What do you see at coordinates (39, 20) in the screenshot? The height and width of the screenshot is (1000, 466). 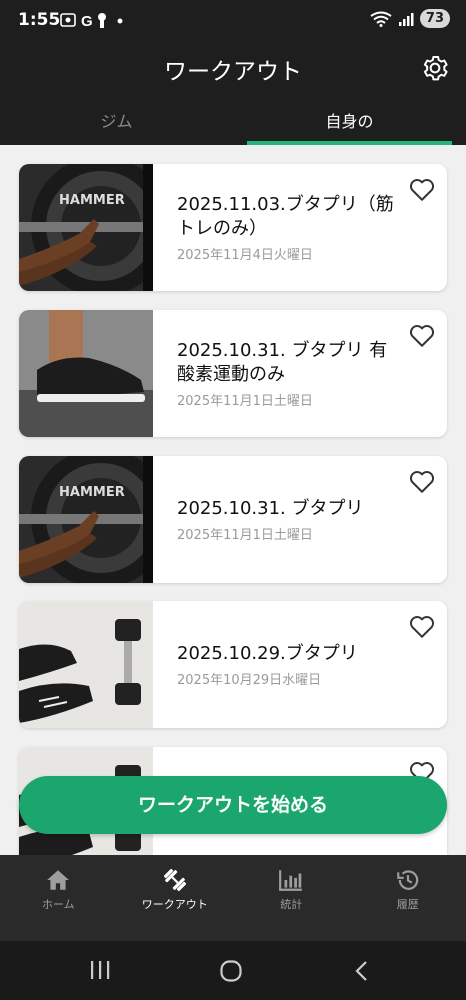 I see `status-time: 1:55` at bounding box center [39, 20].